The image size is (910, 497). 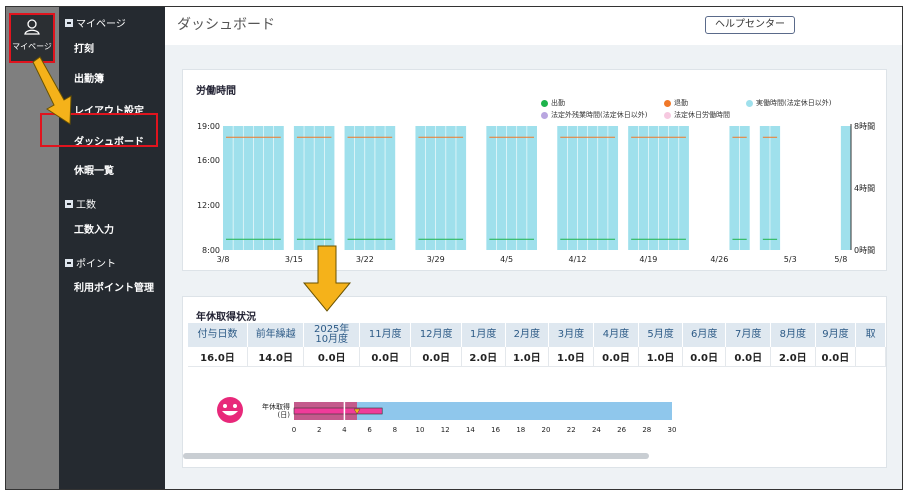 What do you see at coordinates (748, 335) in the screenshot?
I see `leave-header-cell: 7月度` at bounding box center [748, 335].